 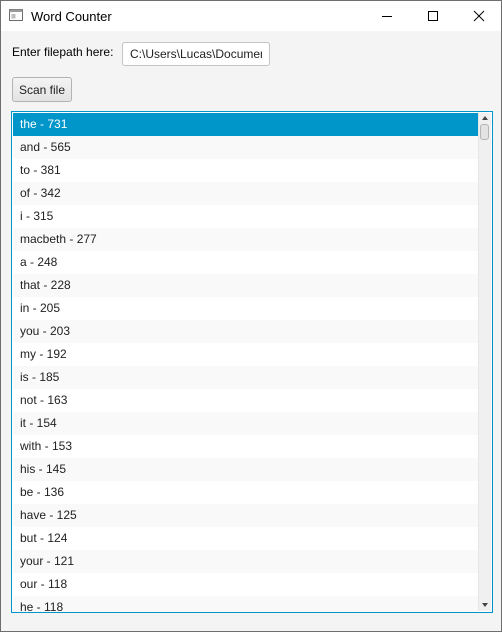 What do you see at coordinates (246, 377) in the screenshot?
I see `list-item: is - 185` at bounding box center [246, 377].